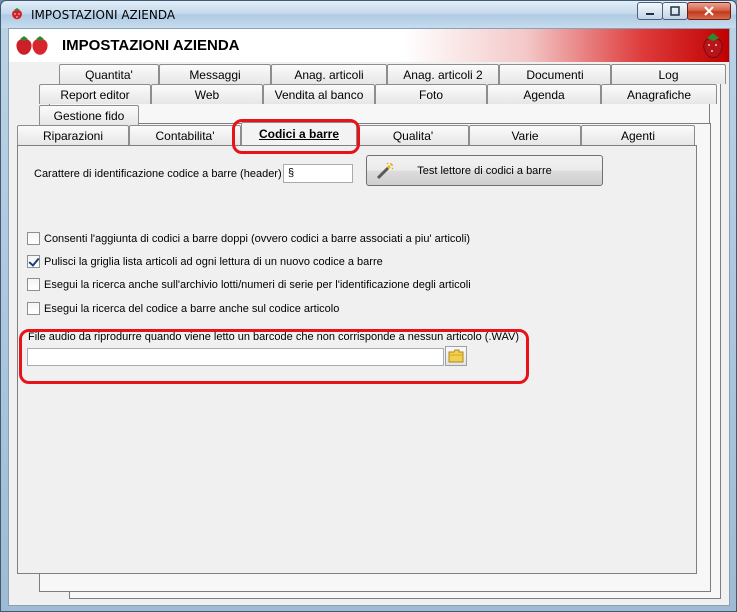  I want to click on tab-anagrafiche: Anagrafiche, so click(659, 94).